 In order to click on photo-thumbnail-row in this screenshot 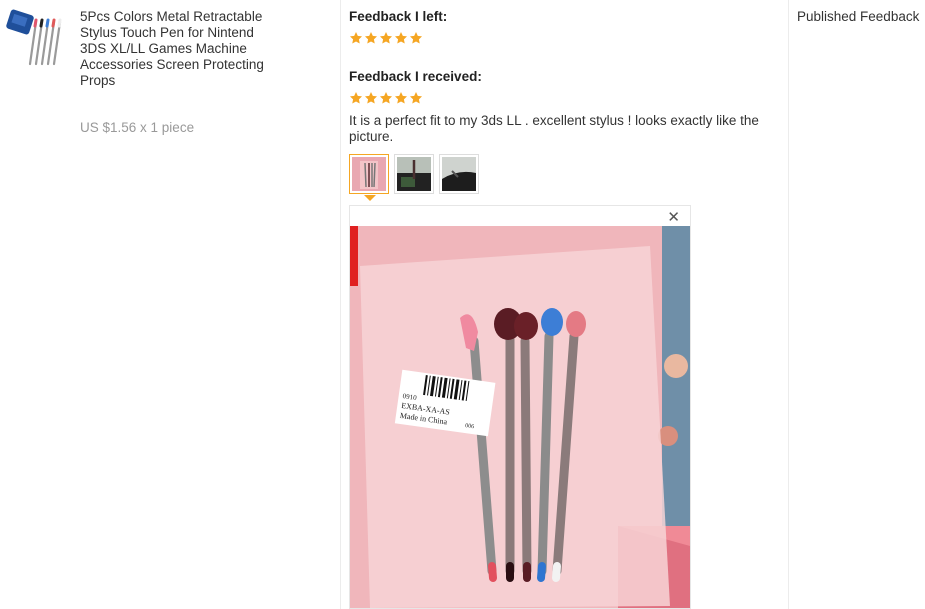, I will do `click(414, 177)`.